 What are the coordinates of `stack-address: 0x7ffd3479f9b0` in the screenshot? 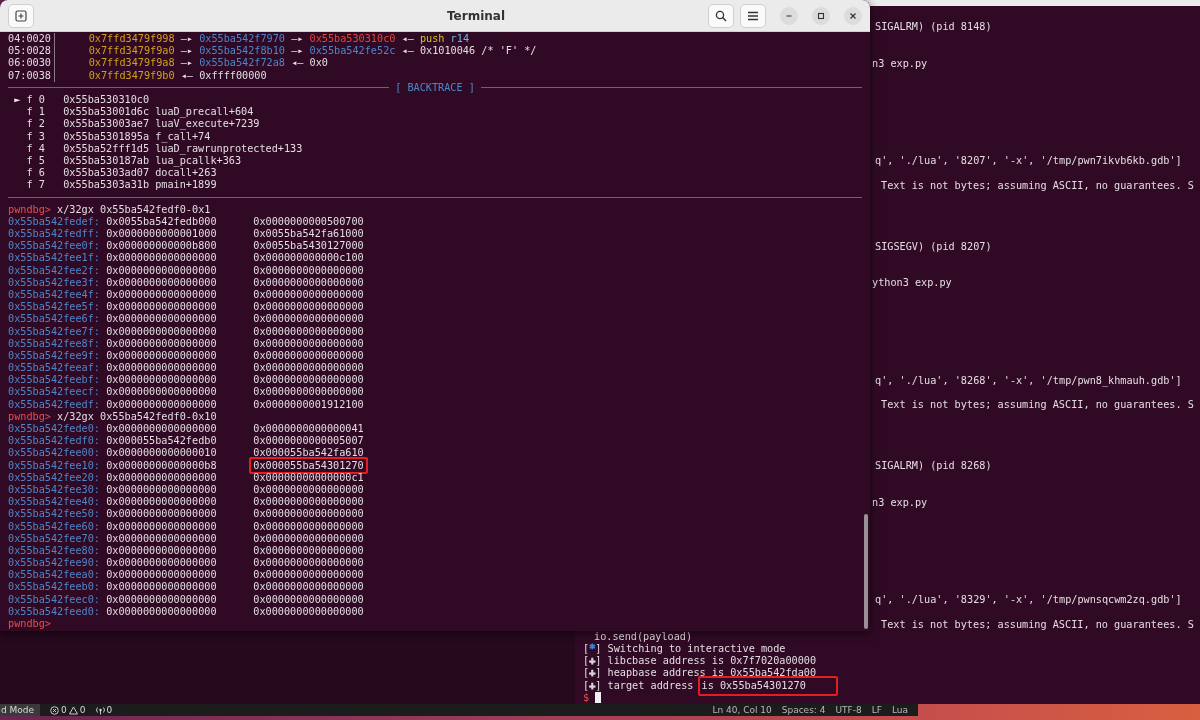 It's located at (131, 75).